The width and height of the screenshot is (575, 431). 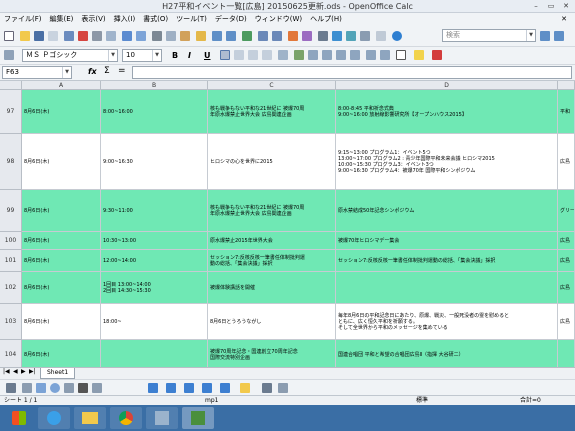 I want to click on callouts-icon, so click(x=225, y=388).